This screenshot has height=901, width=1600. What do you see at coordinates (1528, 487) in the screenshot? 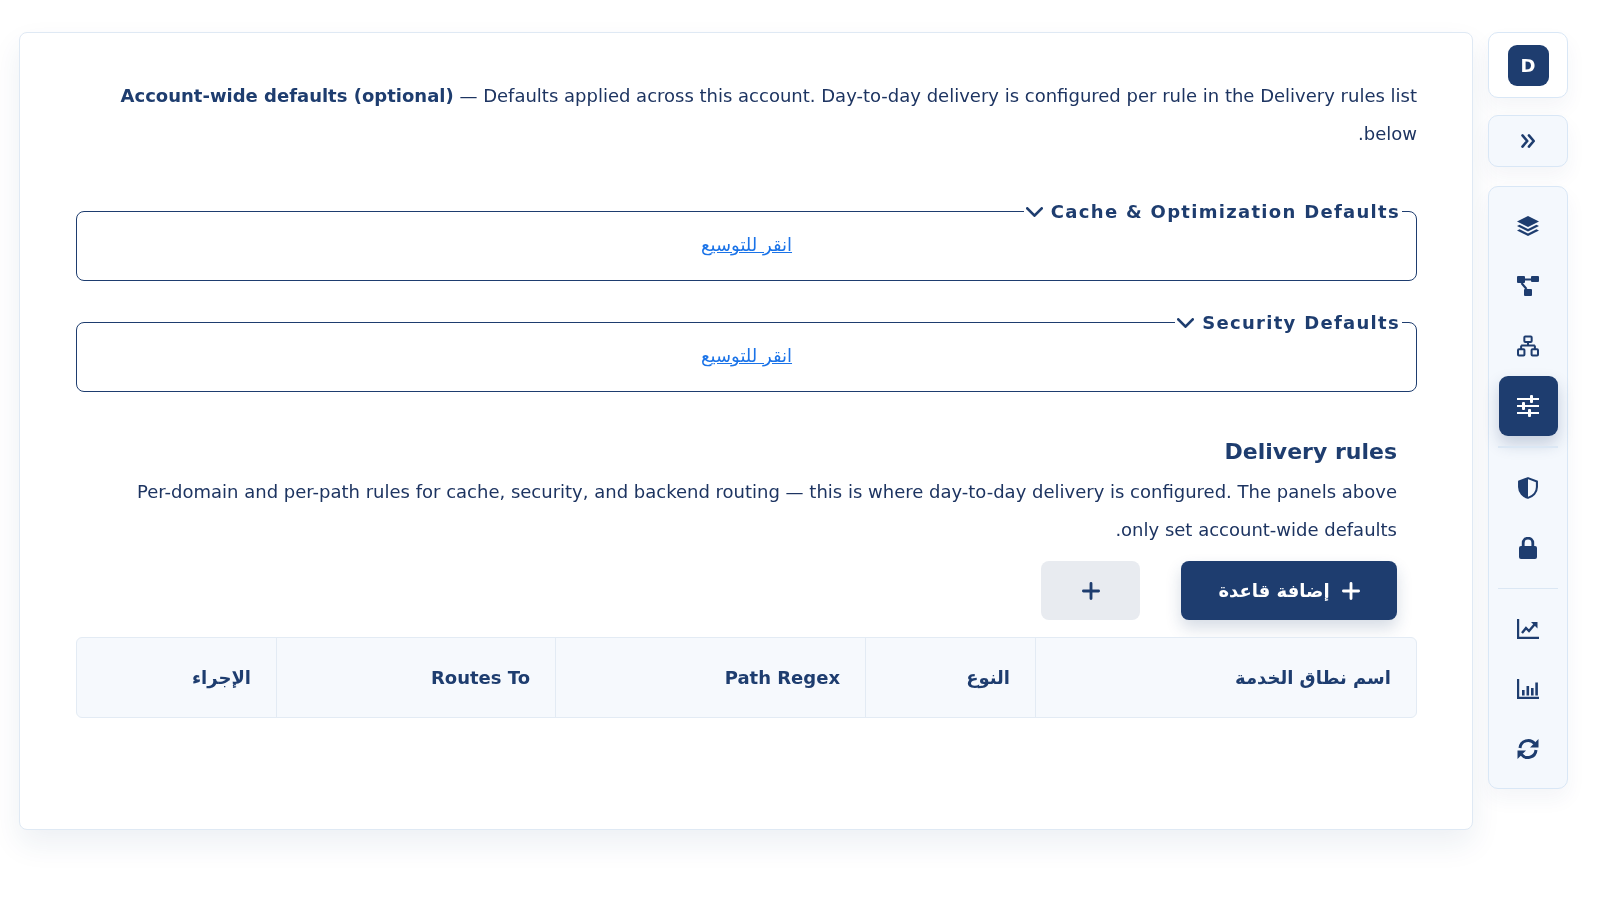
I see `shield-icon` at bounding box center [1528, 487].